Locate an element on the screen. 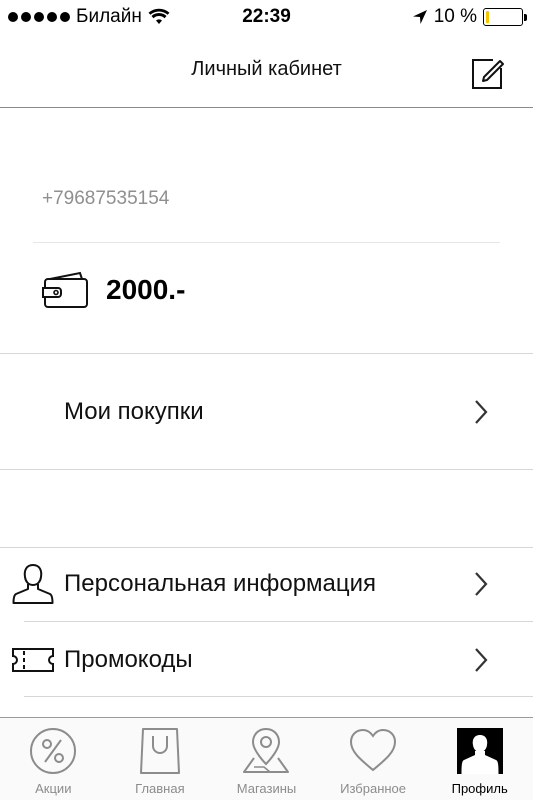 The image size is (533, 800). profile-icon is located at coordinates (479, 751).